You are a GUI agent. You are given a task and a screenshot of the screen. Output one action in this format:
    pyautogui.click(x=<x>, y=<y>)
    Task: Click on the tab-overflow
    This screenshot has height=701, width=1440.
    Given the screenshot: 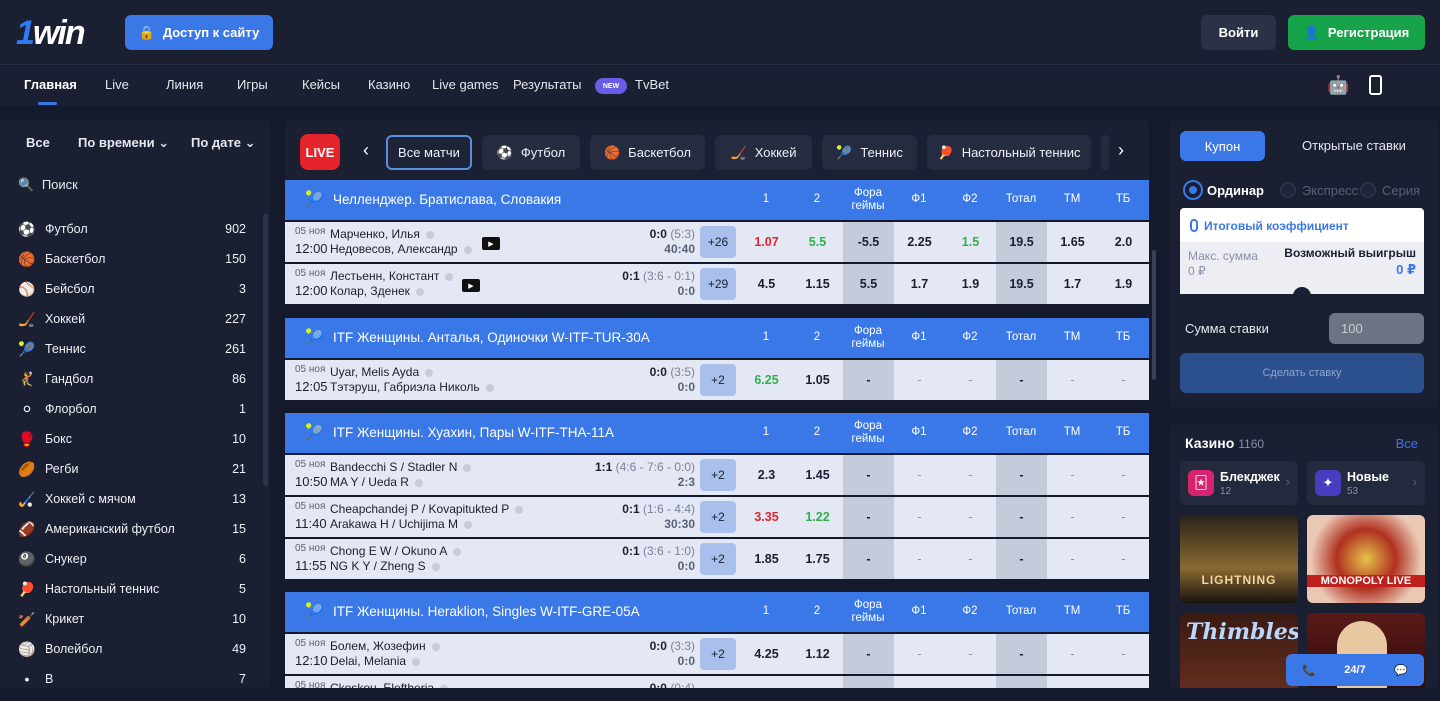 What is the action you would take?
    pyautogui.click(x=1105, y=152)
    